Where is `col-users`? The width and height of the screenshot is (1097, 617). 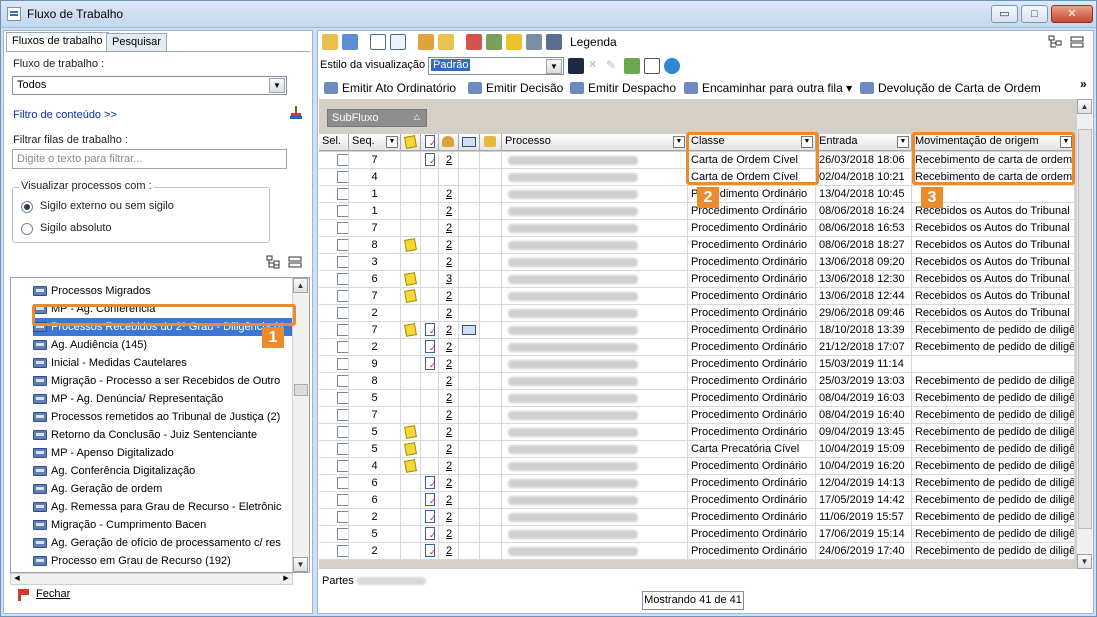 col-users is located at coordinates (449, 142).